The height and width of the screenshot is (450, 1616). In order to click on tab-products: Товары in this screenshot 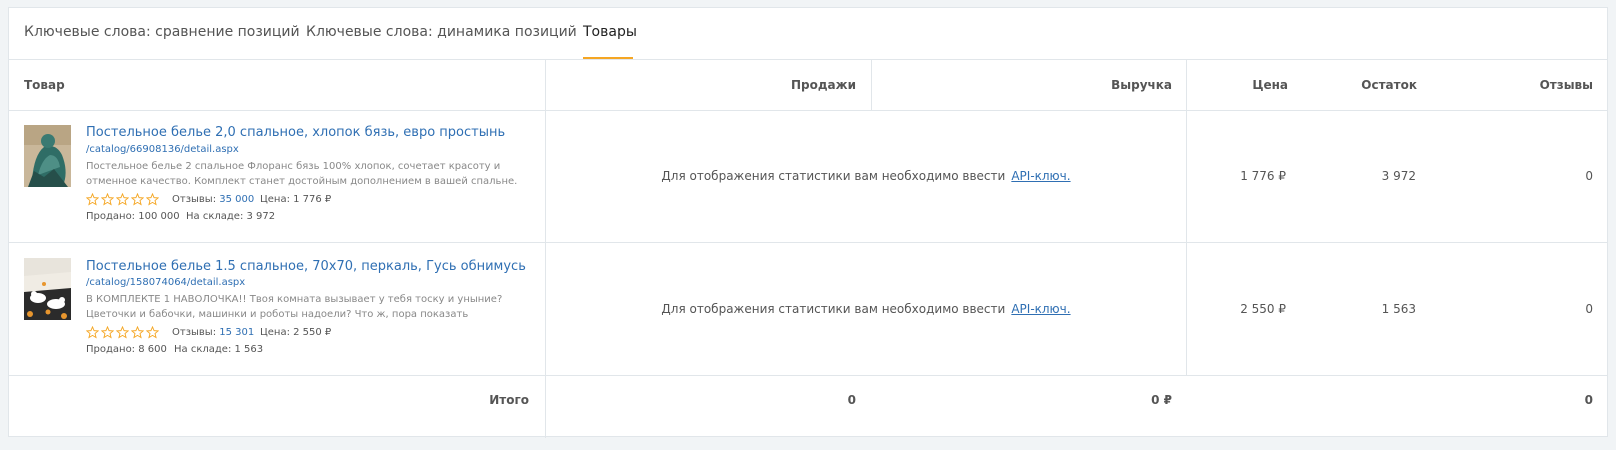, I will do `click(610, 32)`.